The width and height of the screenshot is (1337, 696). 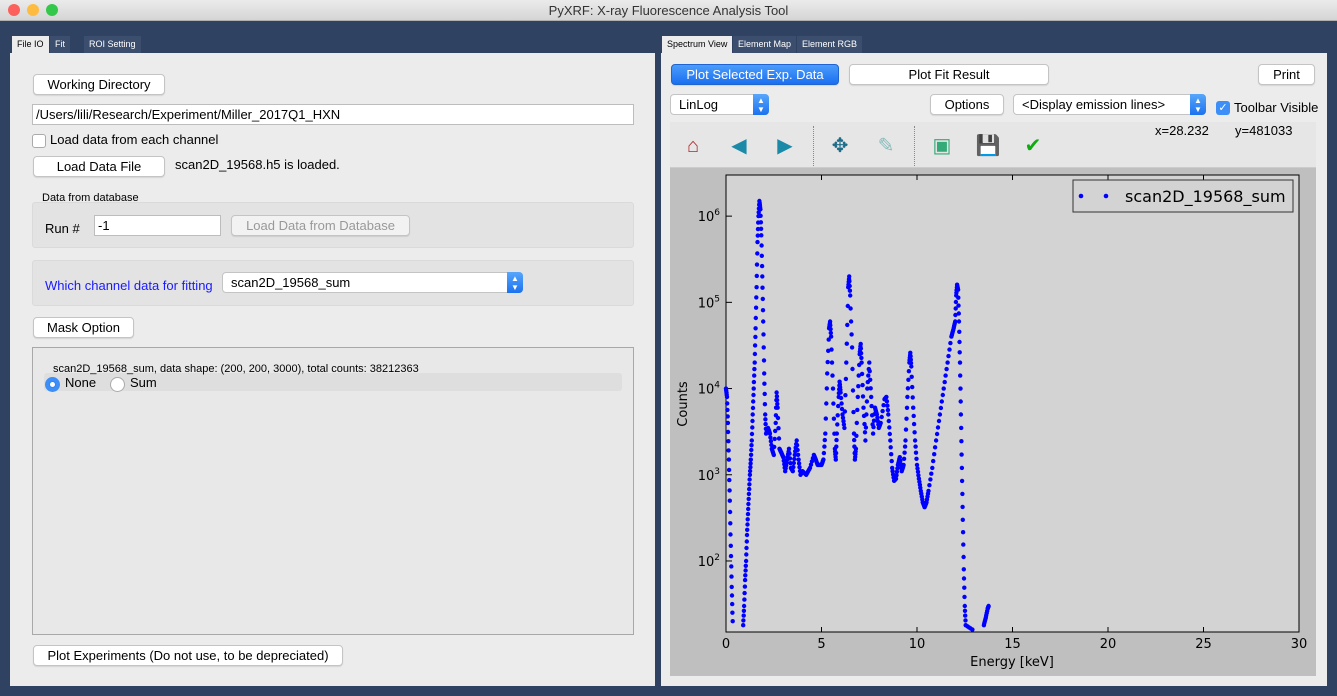 What do you see at coordinates (1081, 196) in the screenshot?
I see `legend-marker` at bounding box center [1081, 196].